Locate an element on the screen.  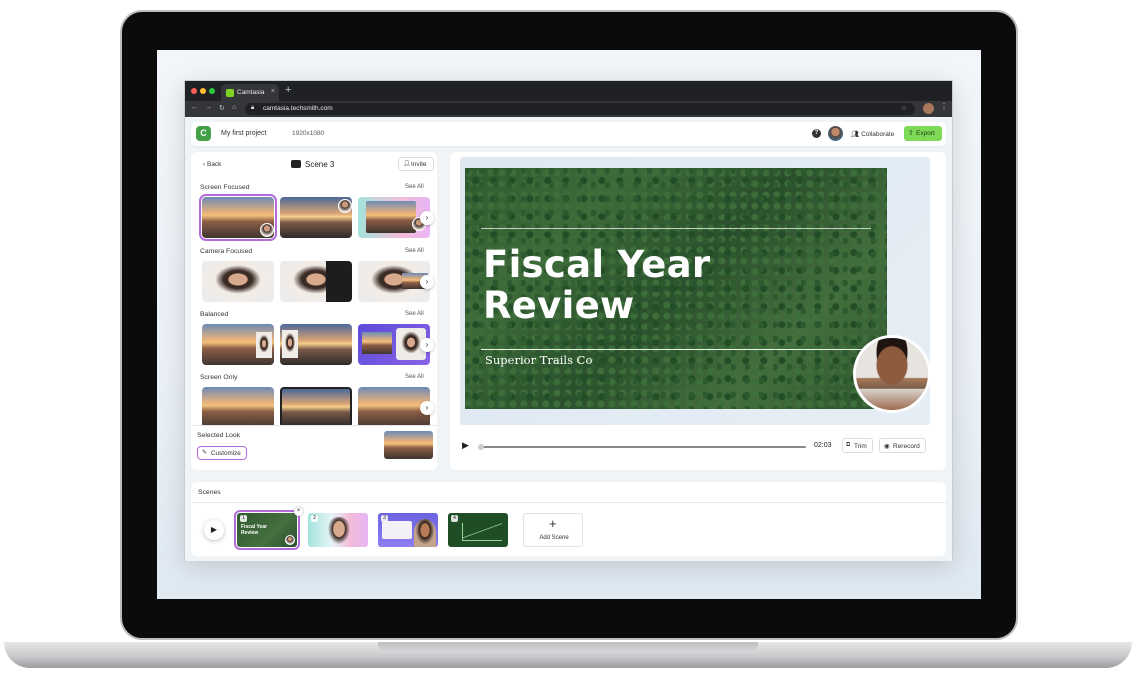
minimize-window-dot is located at coordinates (203, 91).